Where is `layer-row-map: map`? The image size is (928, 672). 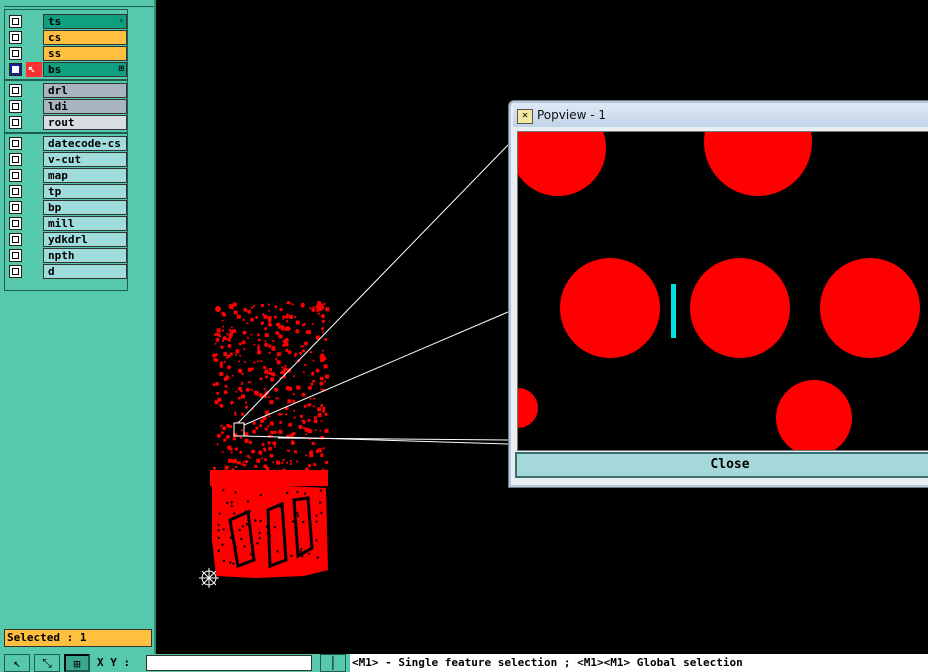 layer-row-map: map is located at coordinates (67, 175).